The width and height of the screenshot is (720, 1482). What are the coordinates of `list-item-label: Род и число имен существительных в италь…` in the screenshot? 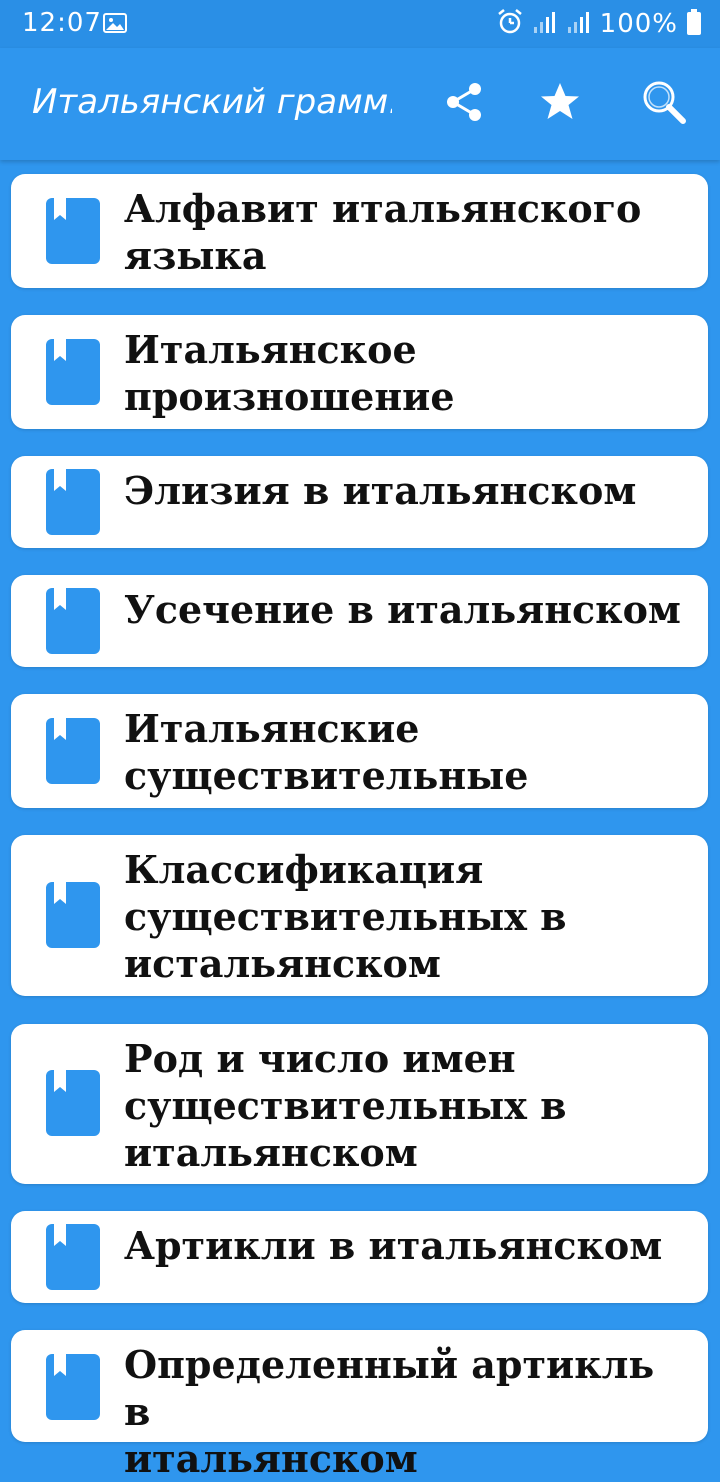 It's located at (345, 1105).